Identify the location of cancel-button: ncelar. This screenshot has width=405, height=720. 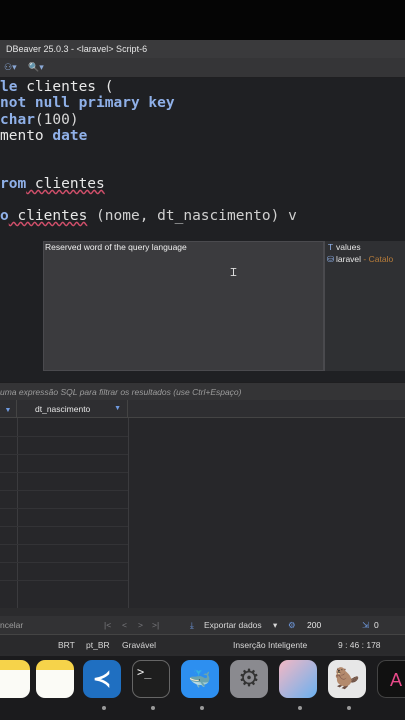
(11, 625).